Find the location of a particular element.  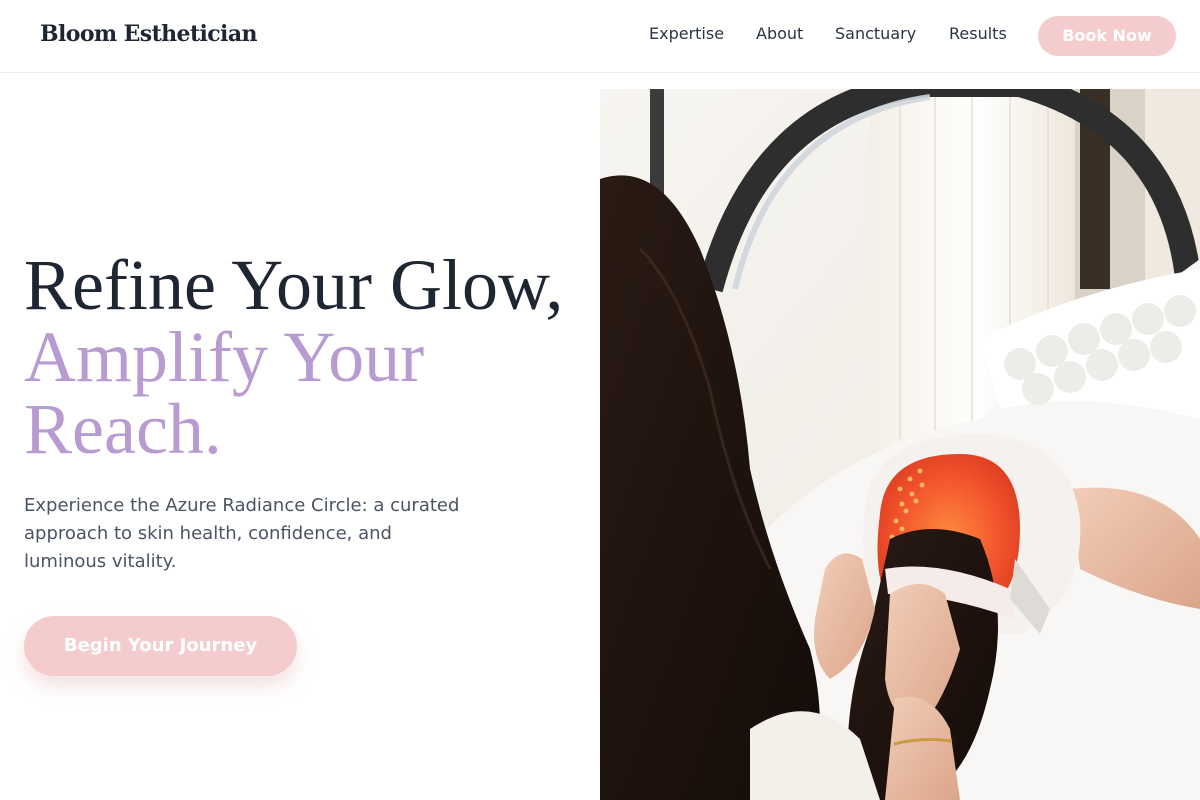

nav-link-sanctuary: Sanctuary is located at coordinates (875, 33).